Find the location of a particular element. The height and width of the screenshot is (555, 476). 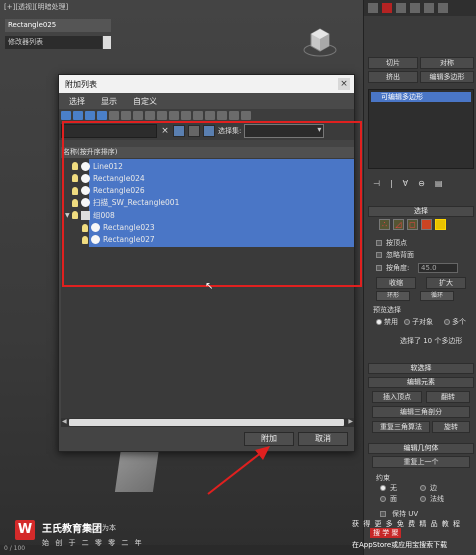

grow-button: 扩大 is located at coordinates (446, 283).